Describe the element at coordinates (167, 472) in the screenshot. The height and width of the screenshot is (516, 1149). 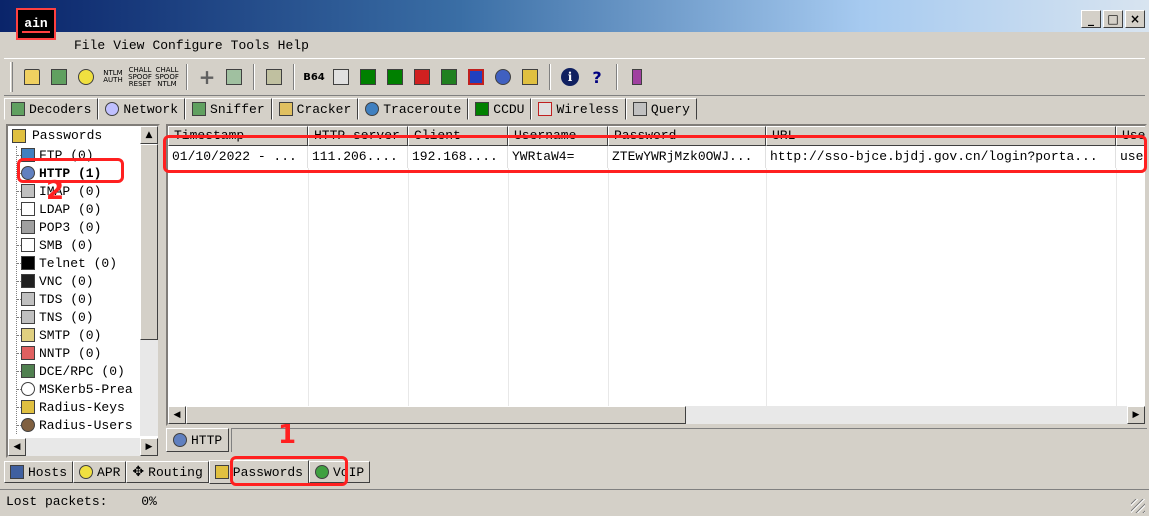
I see `tab-routing: ✥ Routing` at that location.